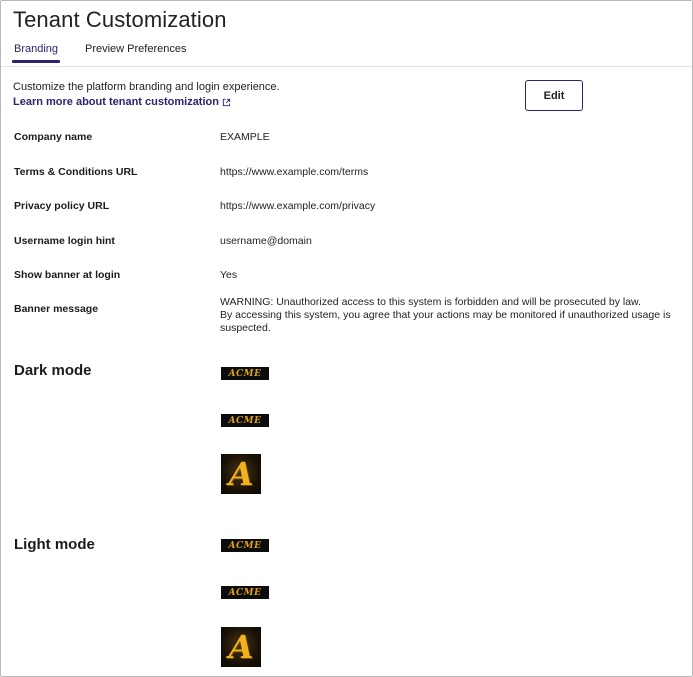 This screenshot has width=693, height=677. What do you see at coordinates (36, 53) in the screenshot?
I see `tab-branding: Branding` at bounding box center [36, 53].